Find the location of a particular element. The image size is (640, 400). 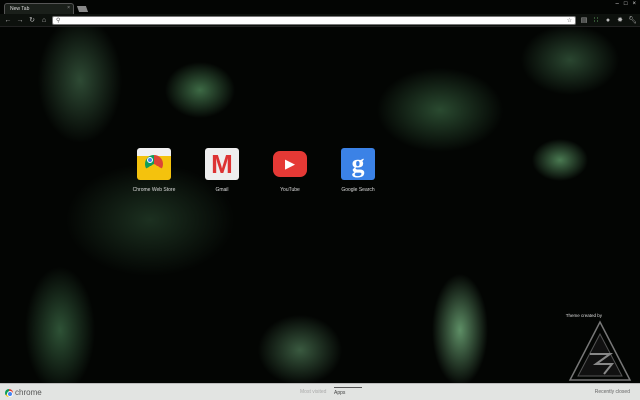

toolbar: ← → ↻ ⌂ ⚲ ☆ ▤ ∷ ● ✸ 🔧︎ is located at coordinates (320, 20).